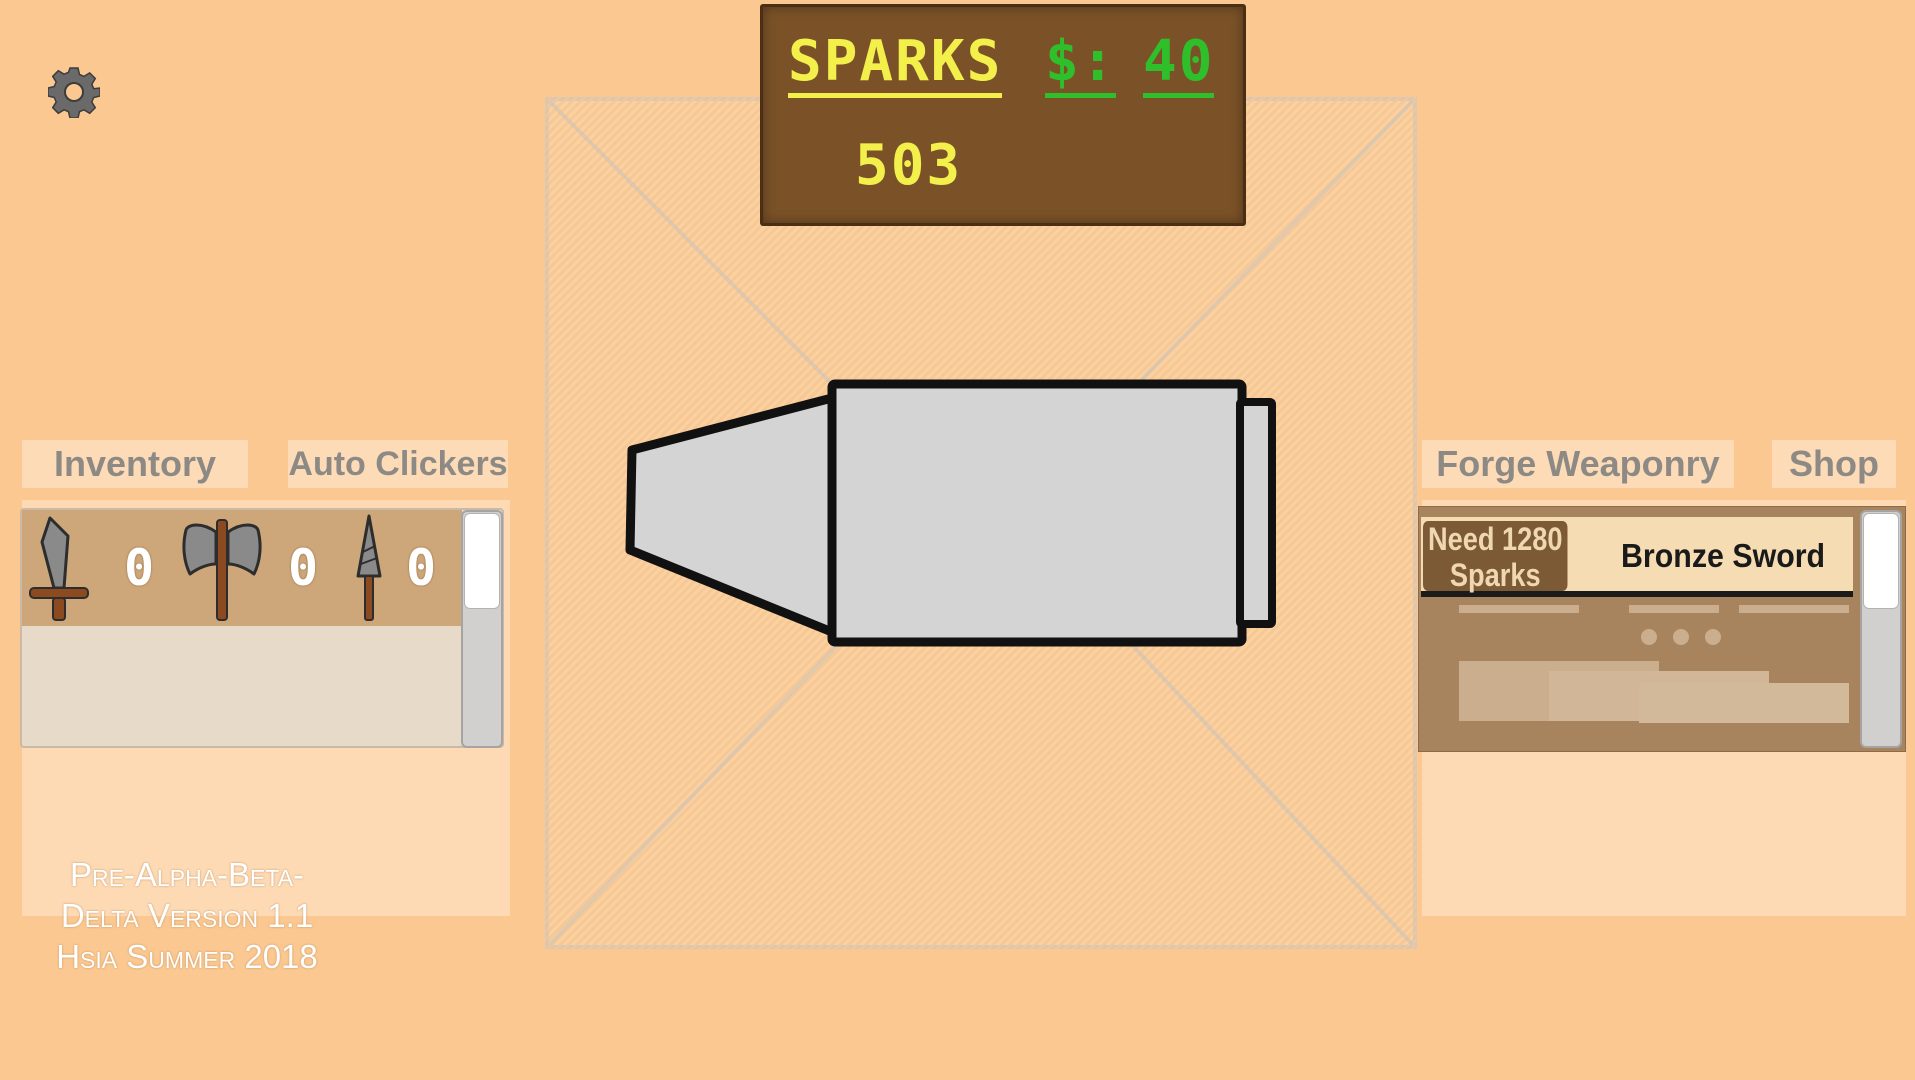  Describe the element at coordinates (1179, 64) in the screenshot. I see `money-value: 40` at that location.